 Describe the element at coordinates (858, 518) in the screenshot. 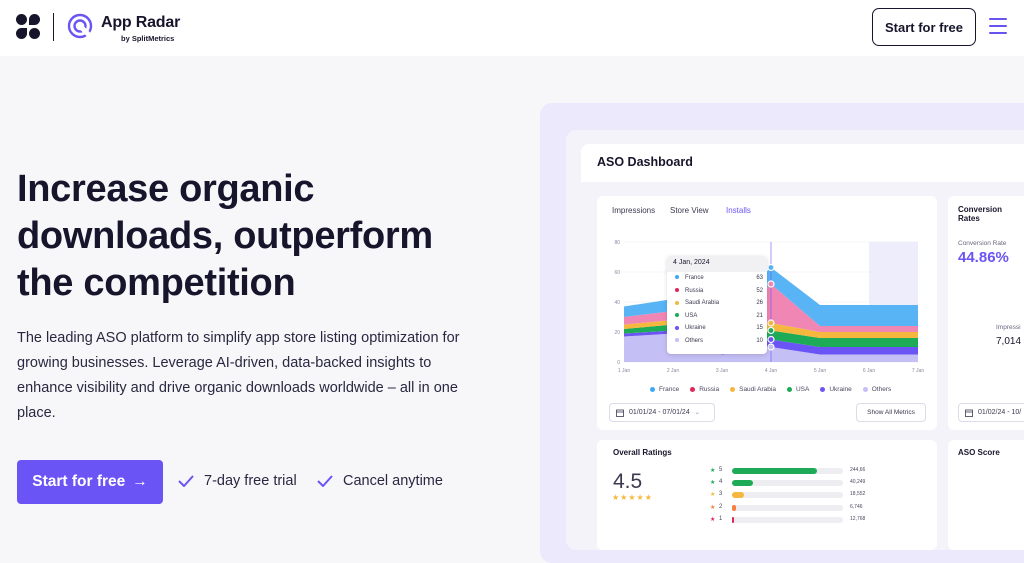

I see `rating-count: 12,768` at that location.